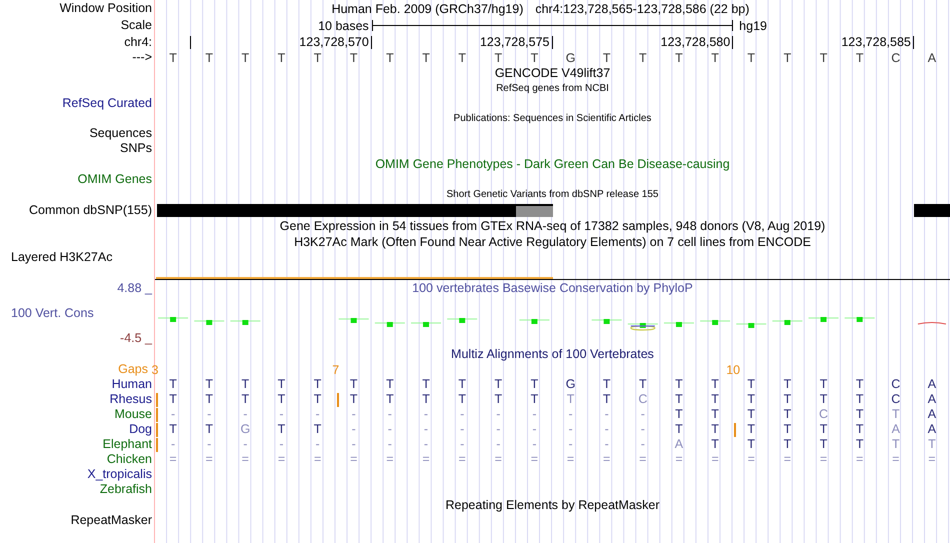 The image size is (950, 543). I want to click on track-title: Multiz Alignments of 100 Vertebrates, so click(552, 354).